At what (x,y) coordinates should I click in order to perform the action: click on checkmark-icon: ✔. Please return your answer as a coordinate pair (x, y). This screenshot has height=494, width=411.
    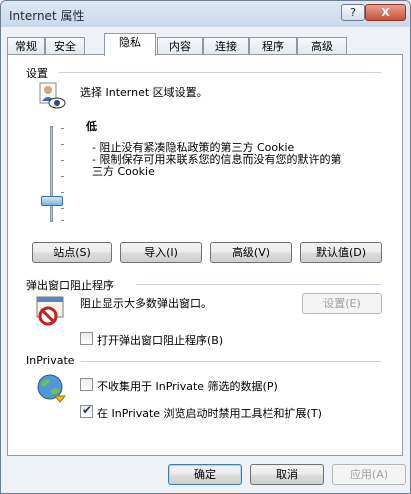
    Looking at the image, I should click on (87, 410).